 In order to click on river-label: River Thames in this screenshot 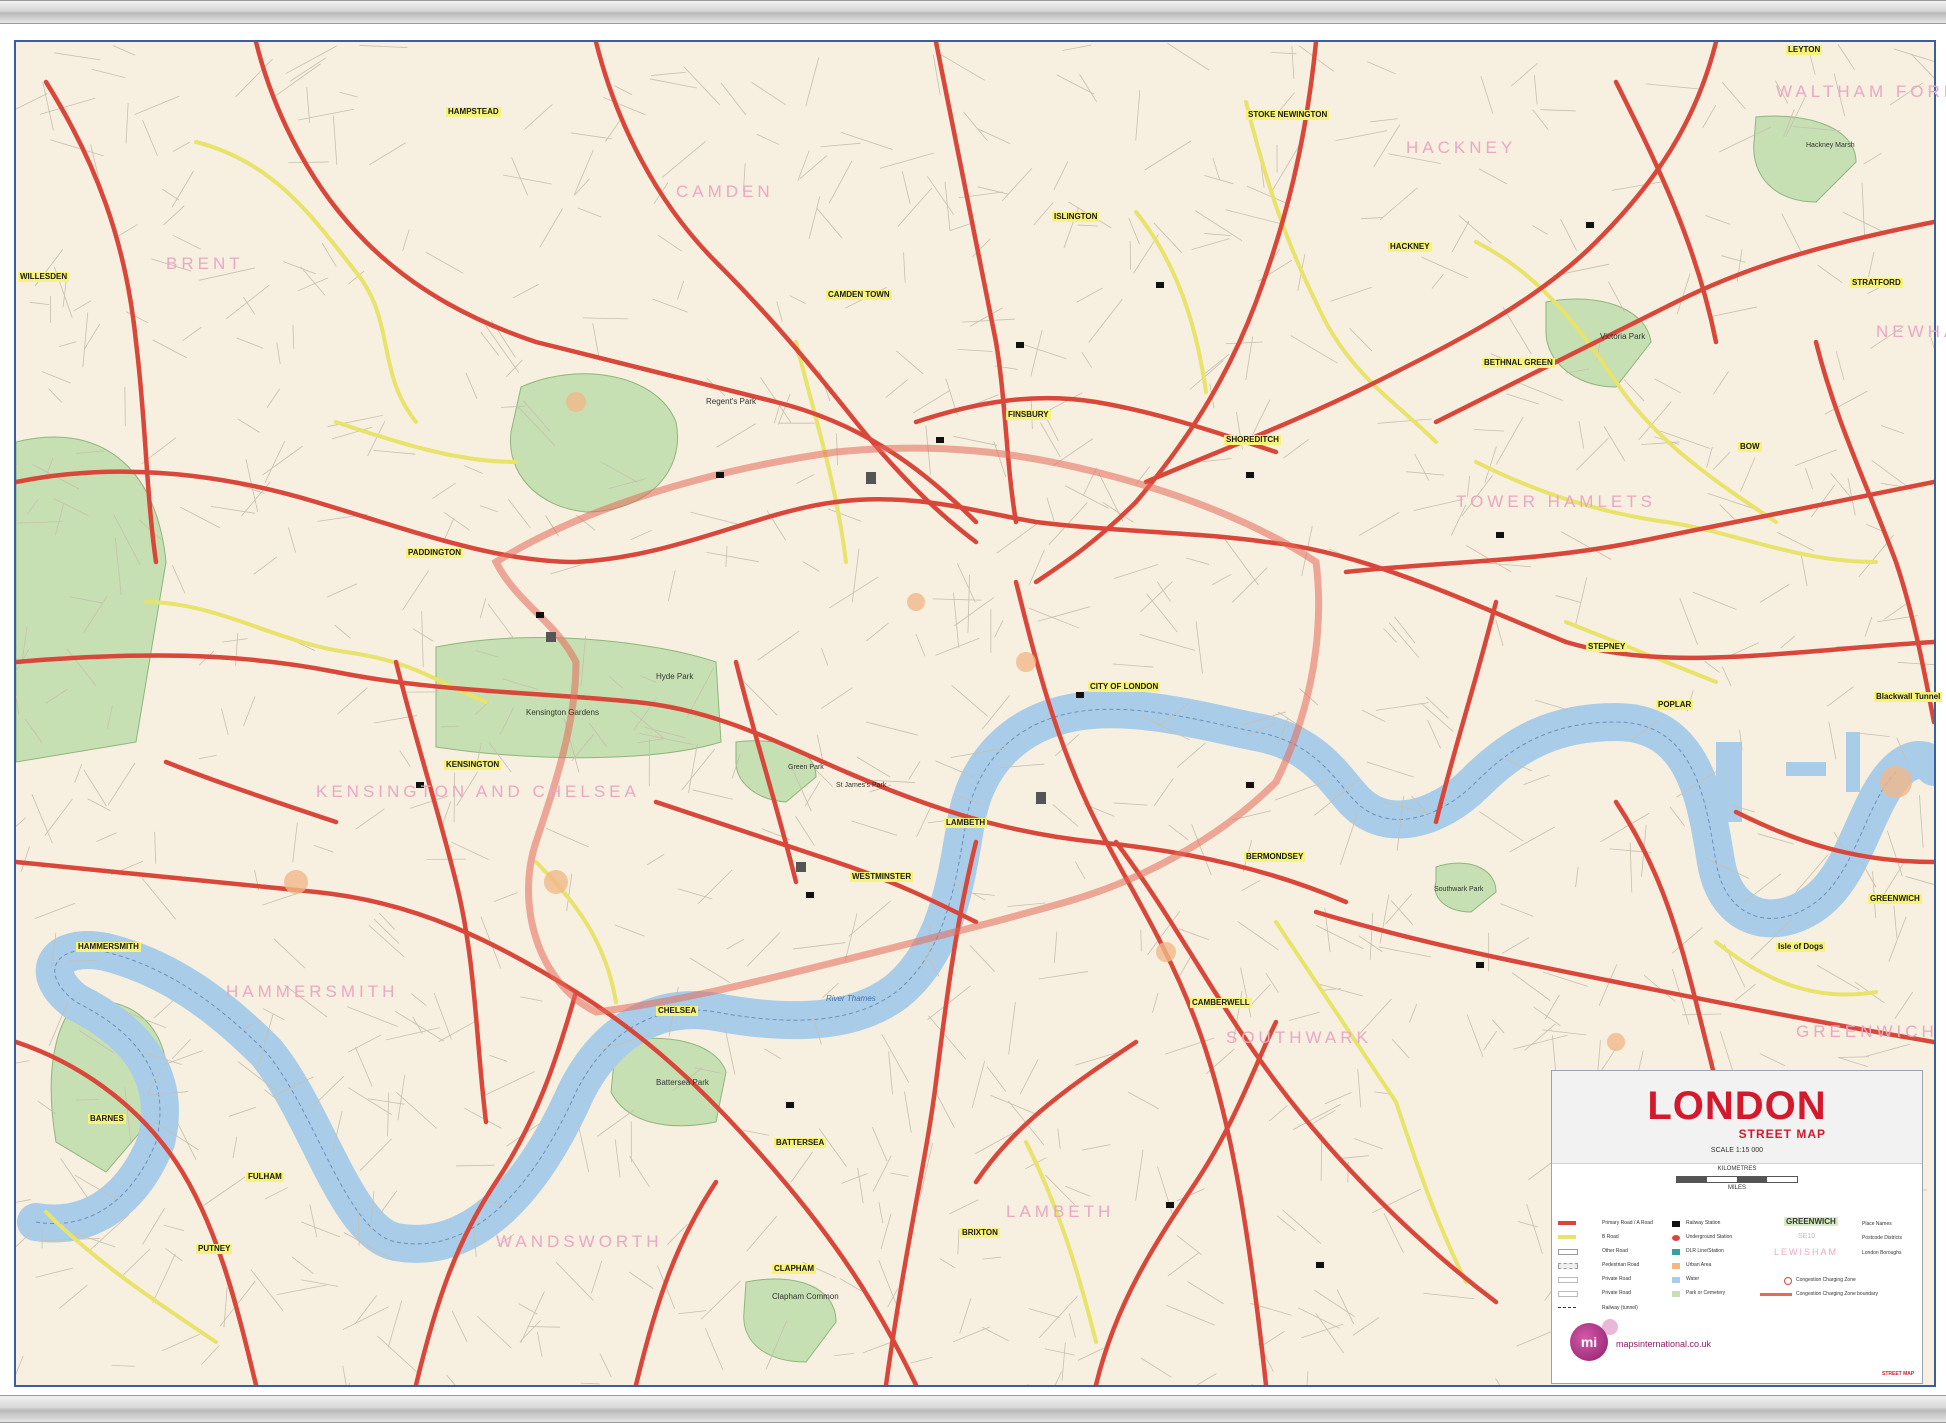, I will do `click(851, 998)`.